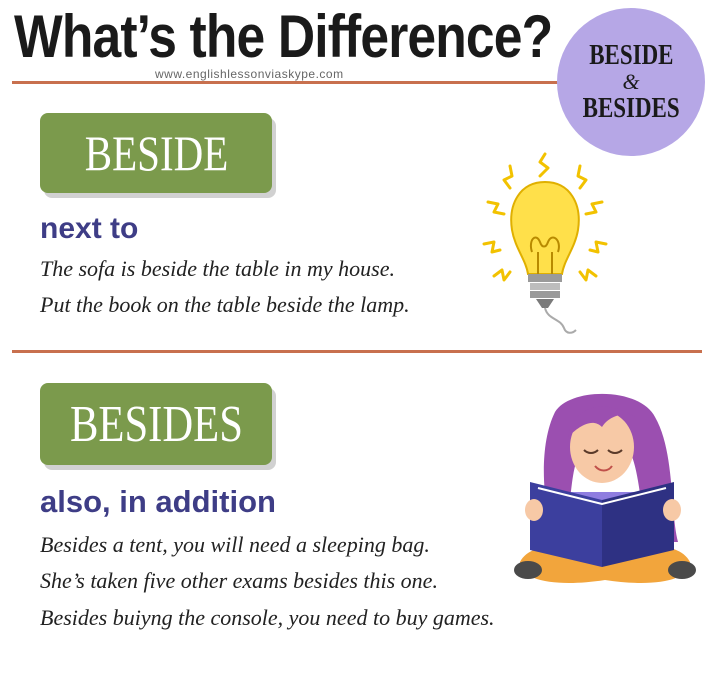 The height and width of the screenshot is (676, 720). Describe the element at coordinates (89, 228) in the screenshot. I see `beside-meaning: next to` at that location.